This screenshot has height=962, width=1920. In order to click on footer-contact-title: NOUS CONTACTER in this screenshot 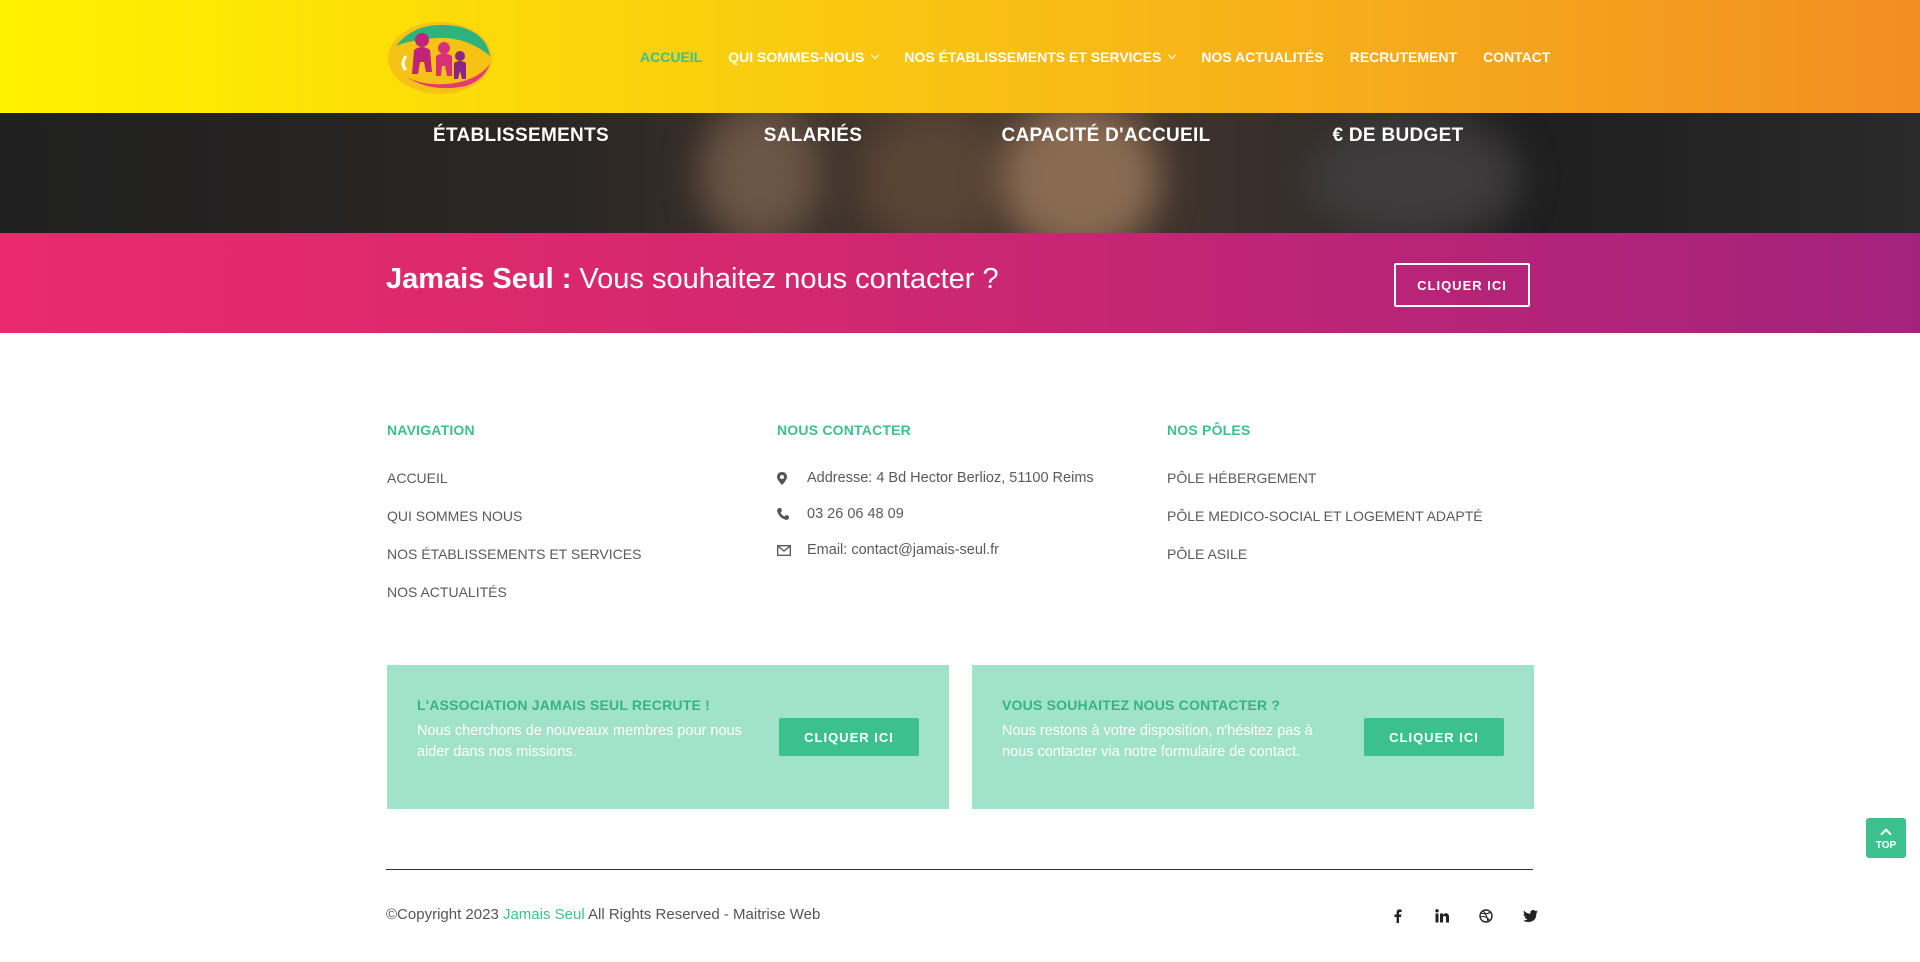, I will do `click(844, 430)`.